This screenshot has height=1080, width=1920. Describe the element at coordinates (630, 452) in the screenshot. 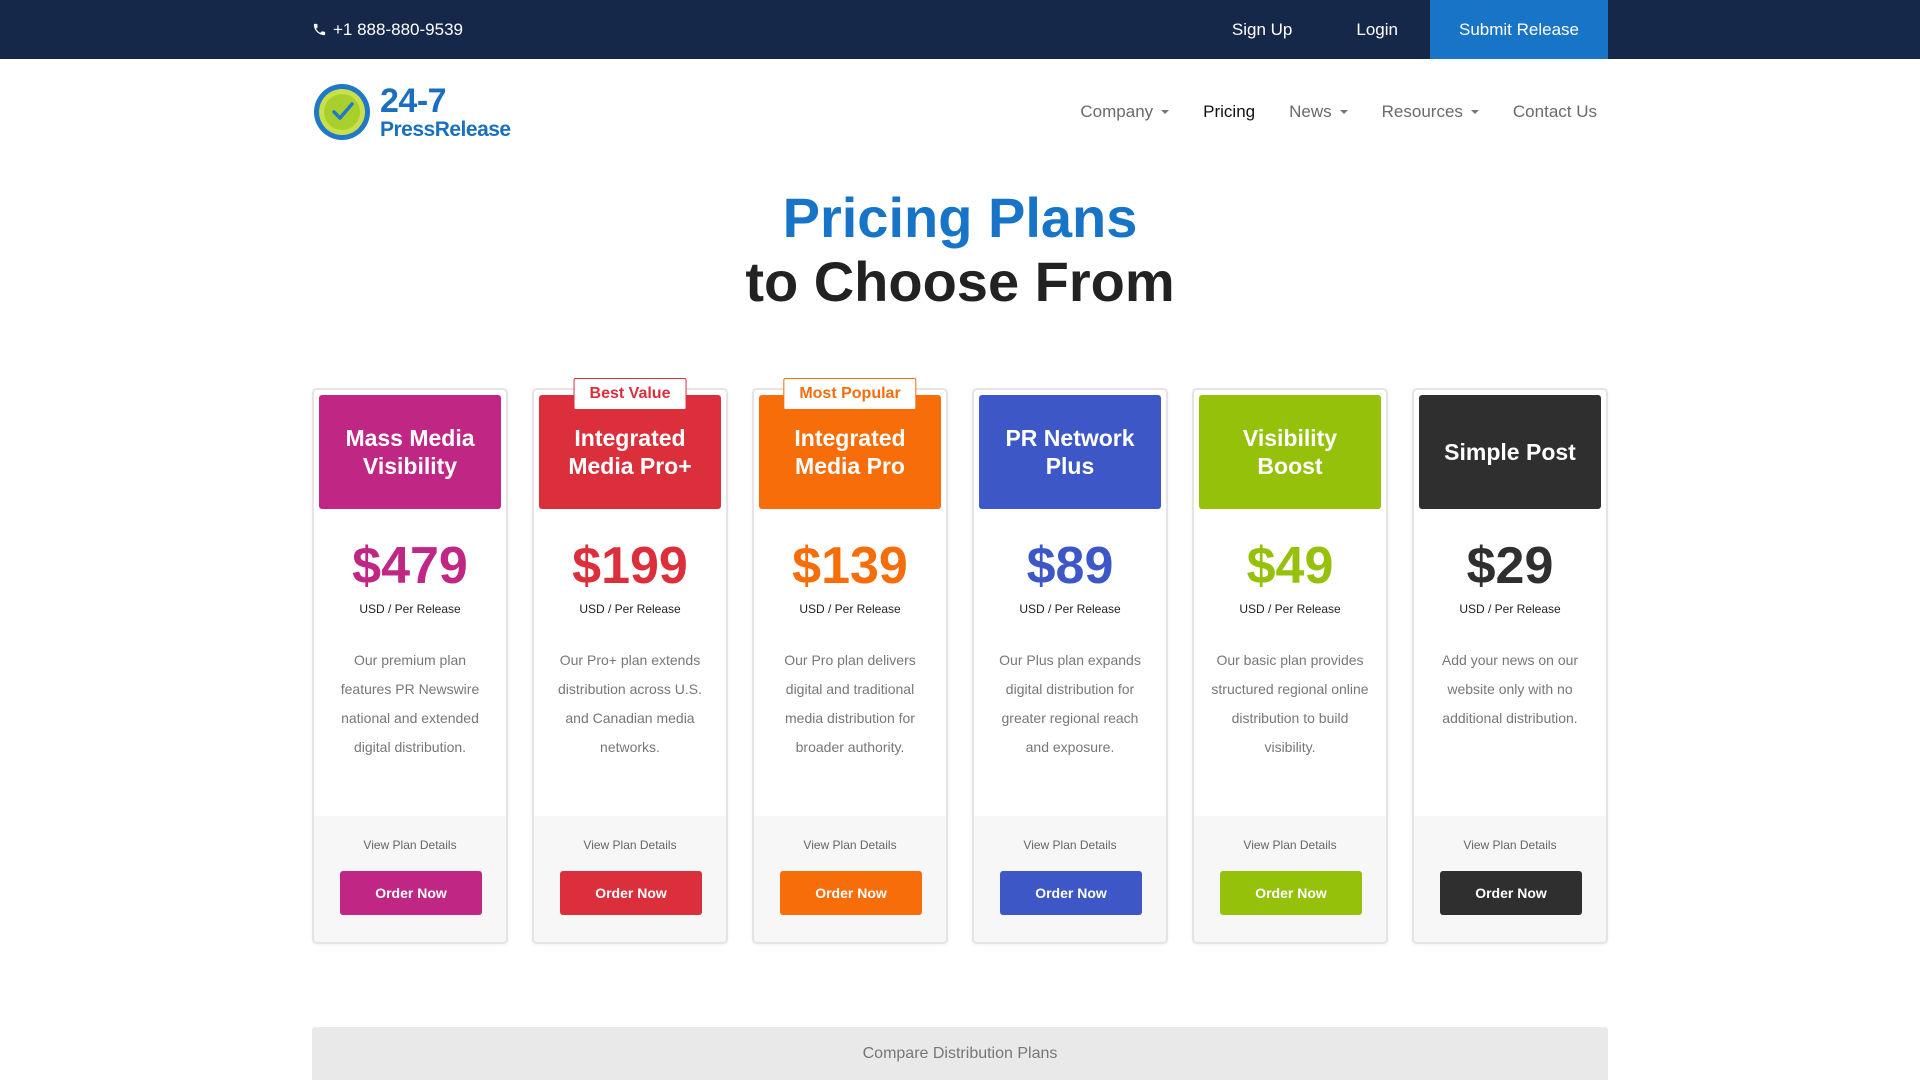

I see `plan-name: Integrated Media Pro+` at that location.